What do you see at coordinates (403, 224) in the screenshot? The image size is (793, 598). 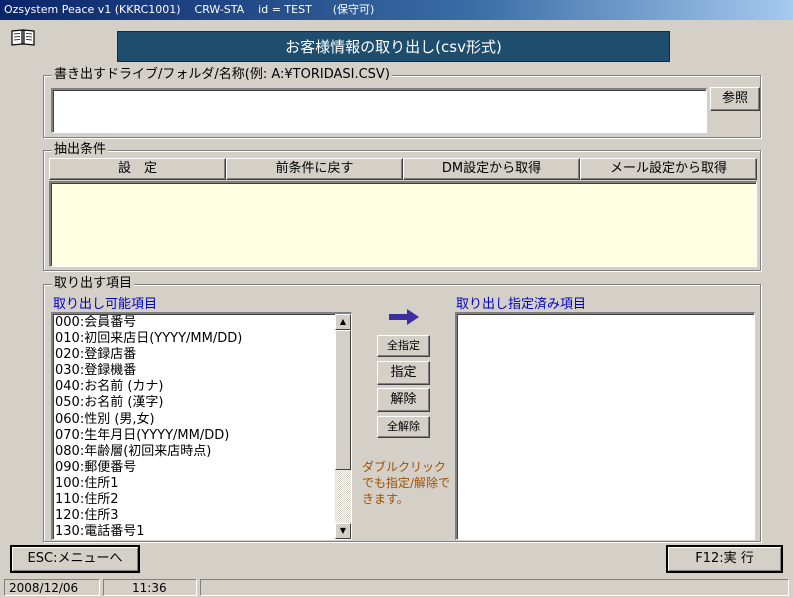 I see `condition-display` at bounding box center [403, 224].